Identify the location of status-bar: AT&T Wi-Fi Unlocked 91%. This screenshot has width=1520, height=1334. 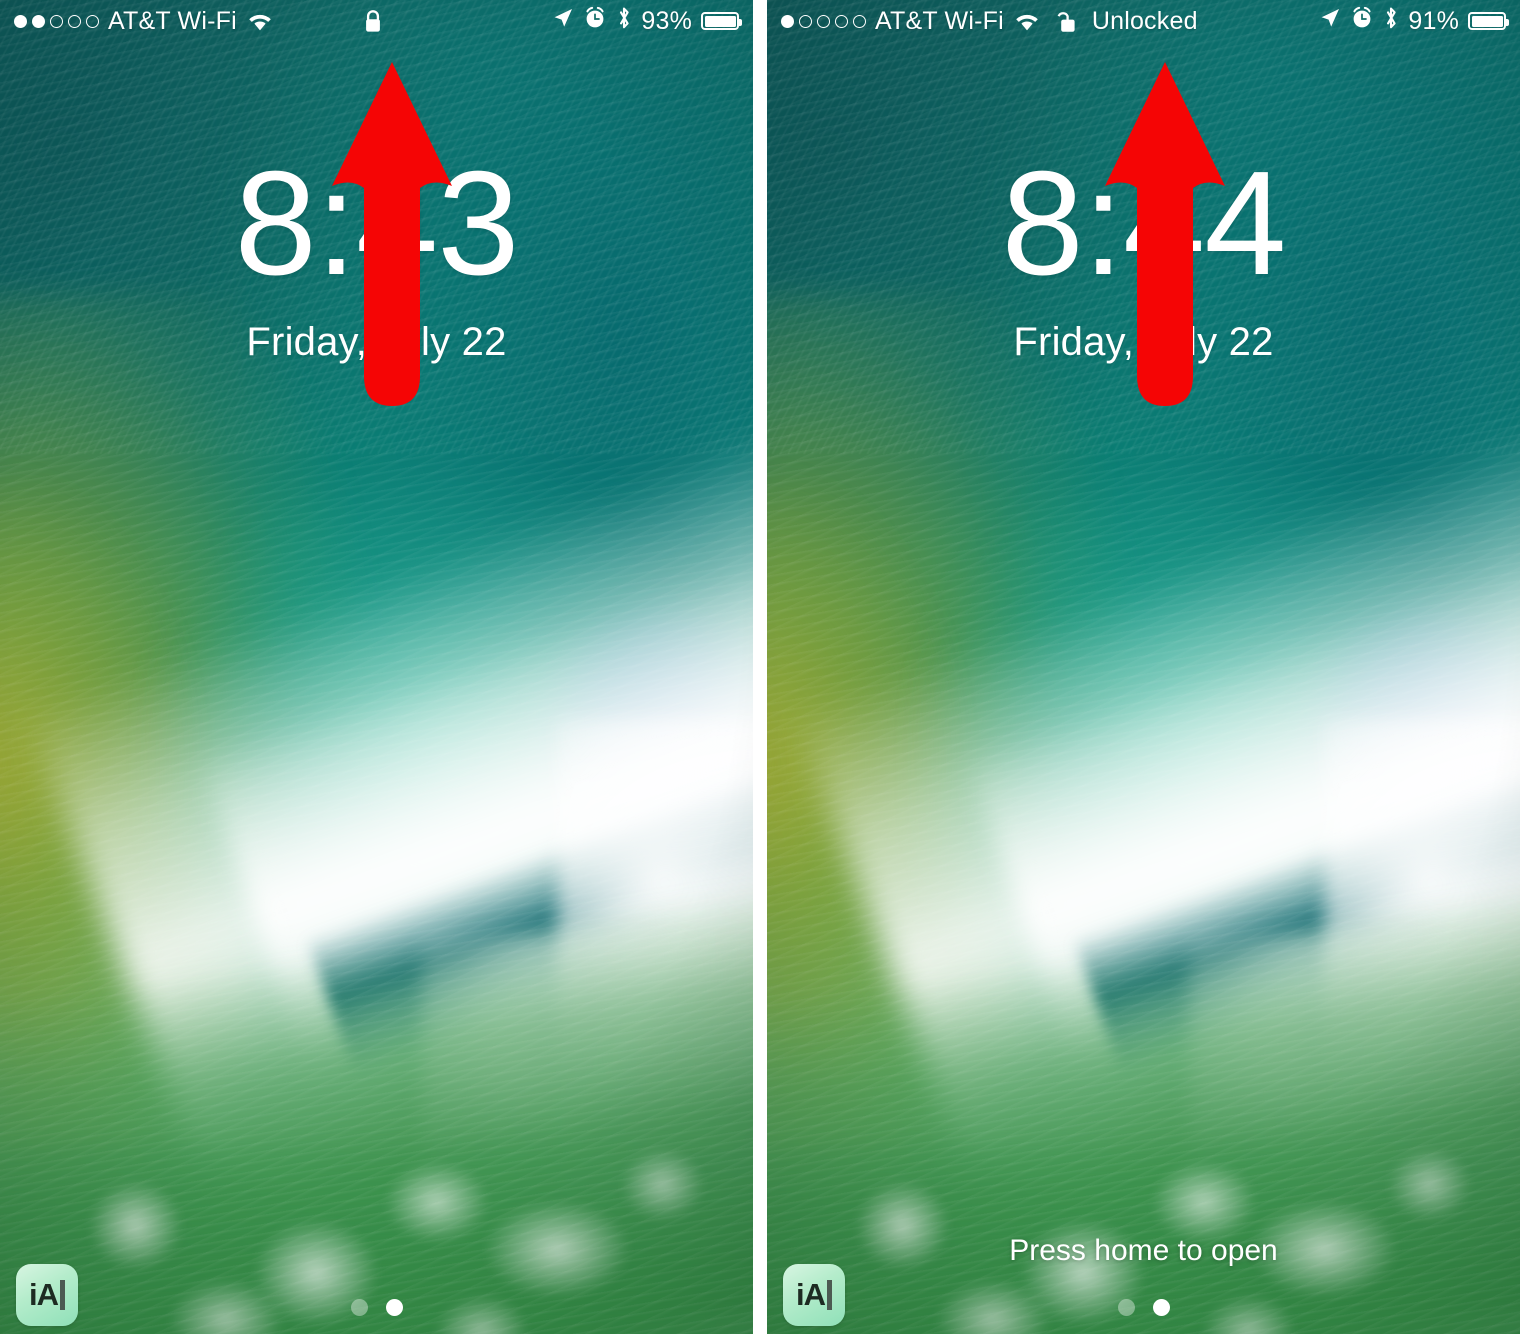
(1143, 21).